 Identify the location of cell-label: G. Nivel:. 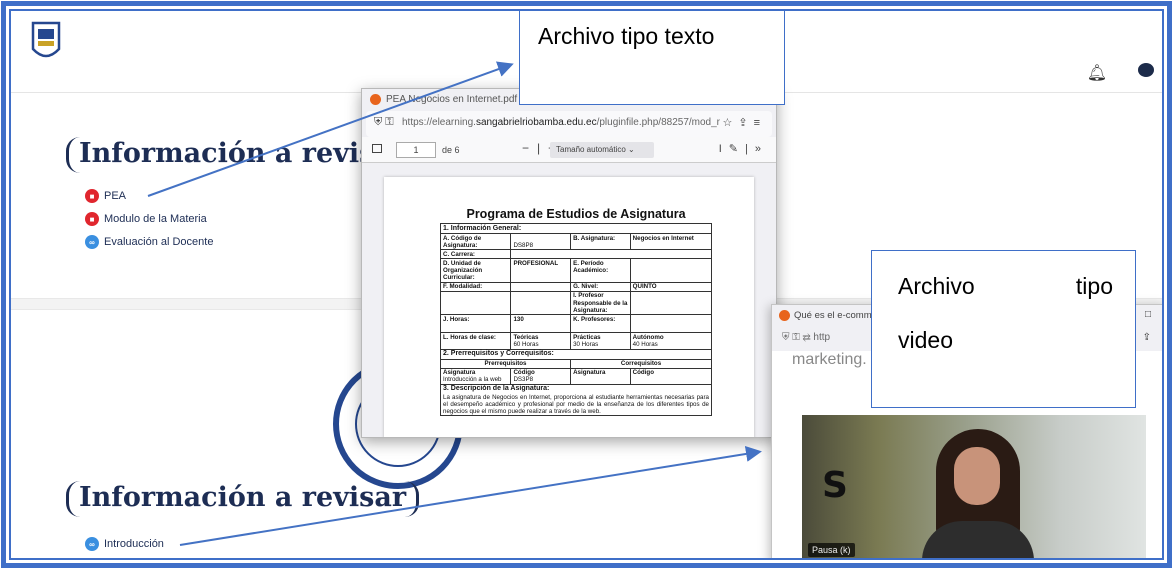
(600, 286).